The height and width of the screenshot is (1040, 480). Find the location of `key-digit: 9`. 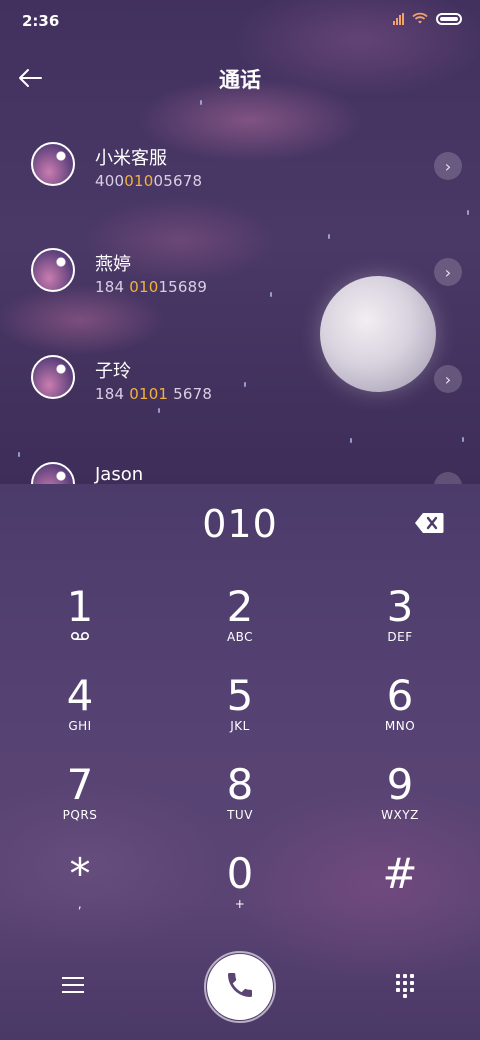

key-digit: 9 is located at coordinates (400, 784).